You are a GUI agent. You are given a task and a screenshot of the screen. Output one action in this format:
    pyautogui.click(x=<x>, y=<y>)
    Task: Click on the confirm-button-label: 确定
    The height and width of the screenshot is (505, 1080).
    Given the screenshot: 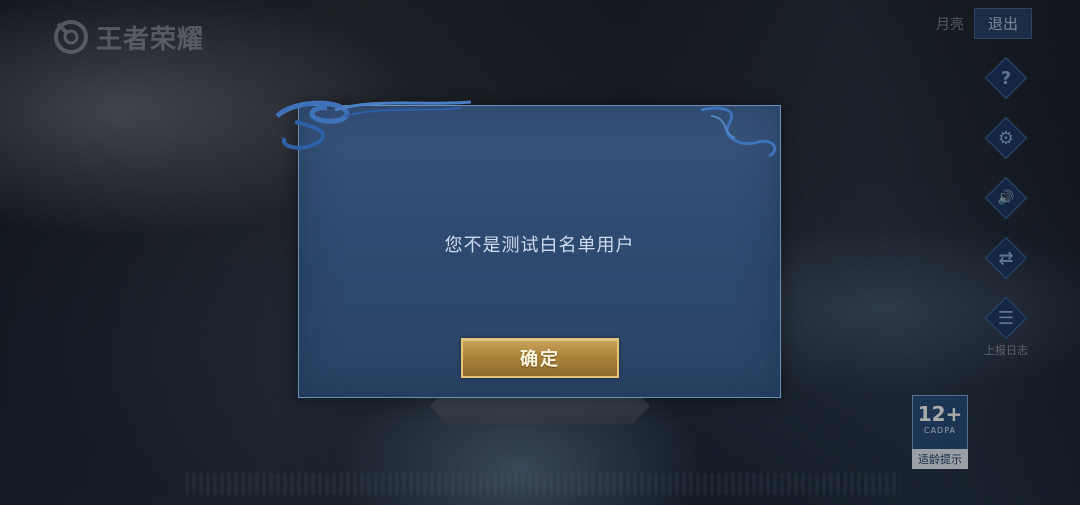 What is the action you would take?
    pyautogui.click(x=540, y=359)
    